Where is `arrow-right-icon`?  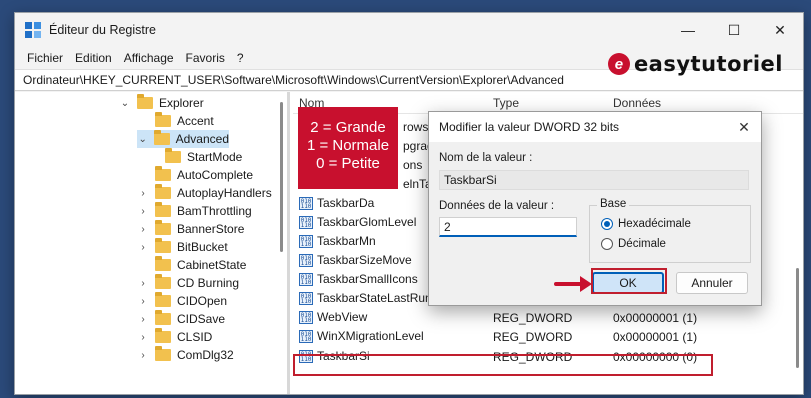 arrow-right-icon is located at coordinates (573, 284).